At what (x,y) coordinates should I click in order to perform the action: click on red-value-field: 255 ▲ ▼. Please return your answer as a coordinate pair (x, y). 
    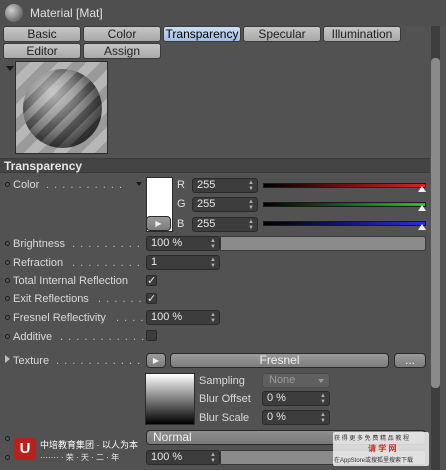
    Looking at the image, I should click on (225, 185).